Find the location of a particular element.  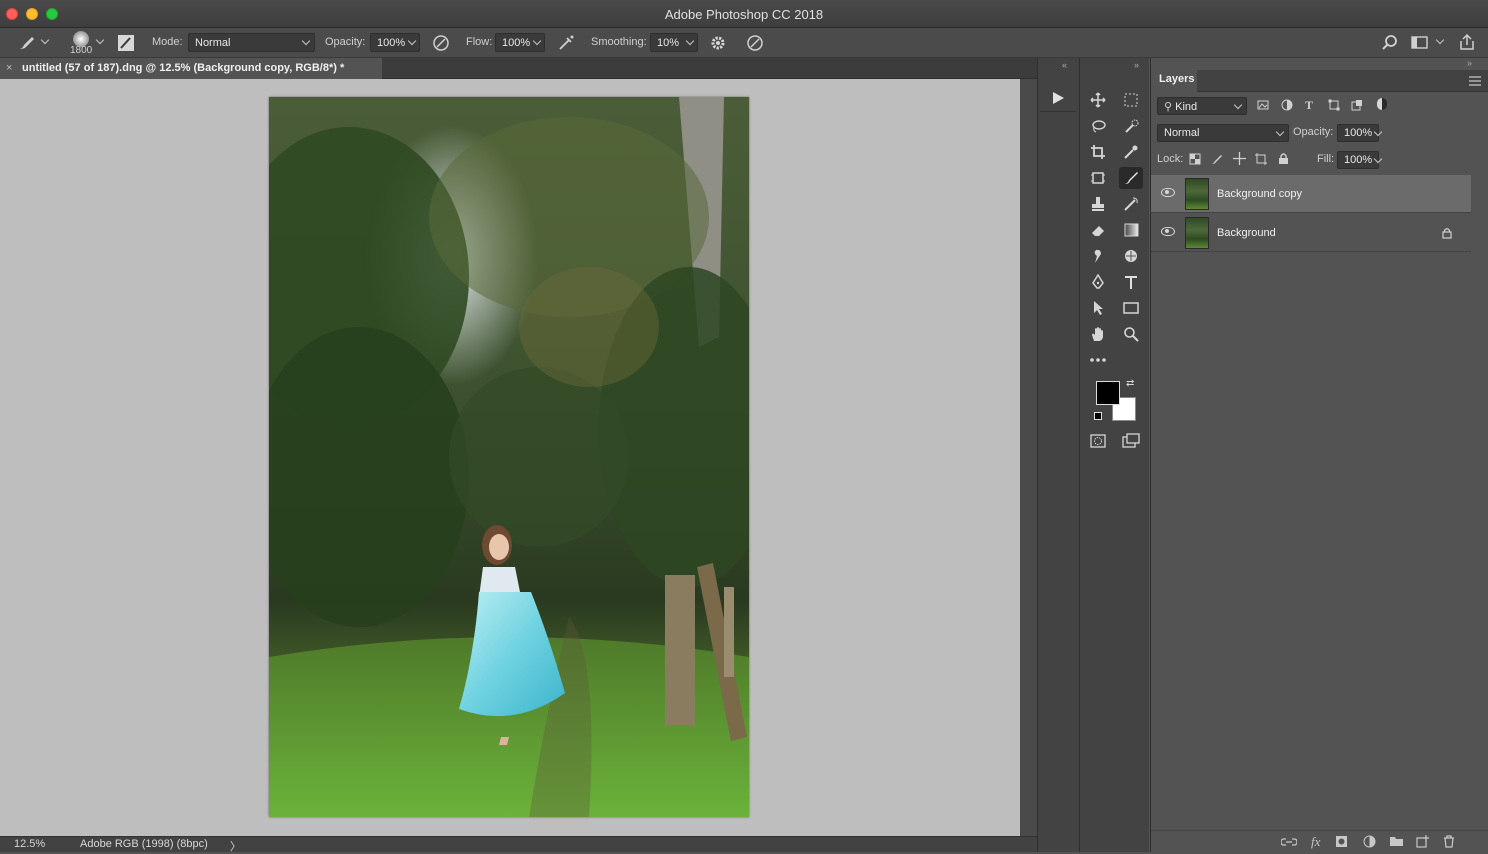

layers-panel-header: Layers is located at coordinates (1319, 81).